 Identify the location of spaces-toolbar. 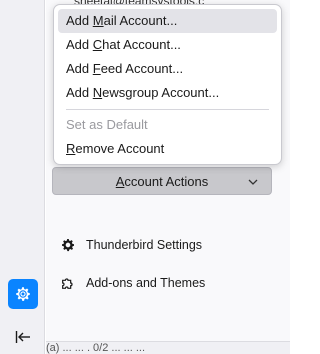
(22, 177).